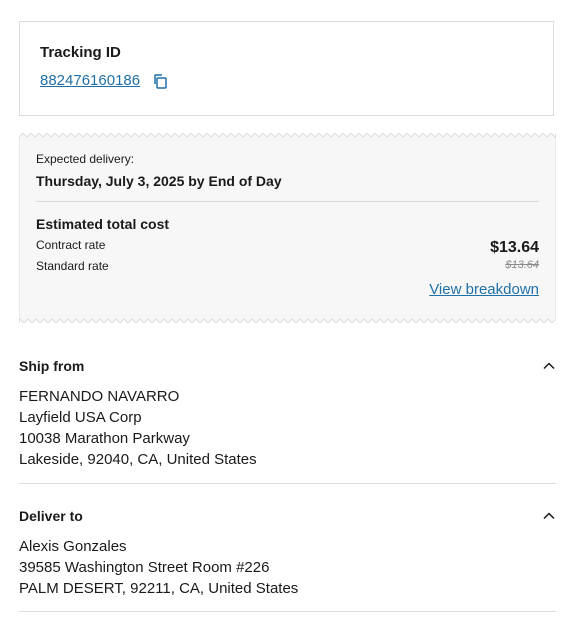 The width and height of the screenshot is (579, 630). Describe the element at coordinates (287, 201) in the screenshot. I see `divider` at that location.